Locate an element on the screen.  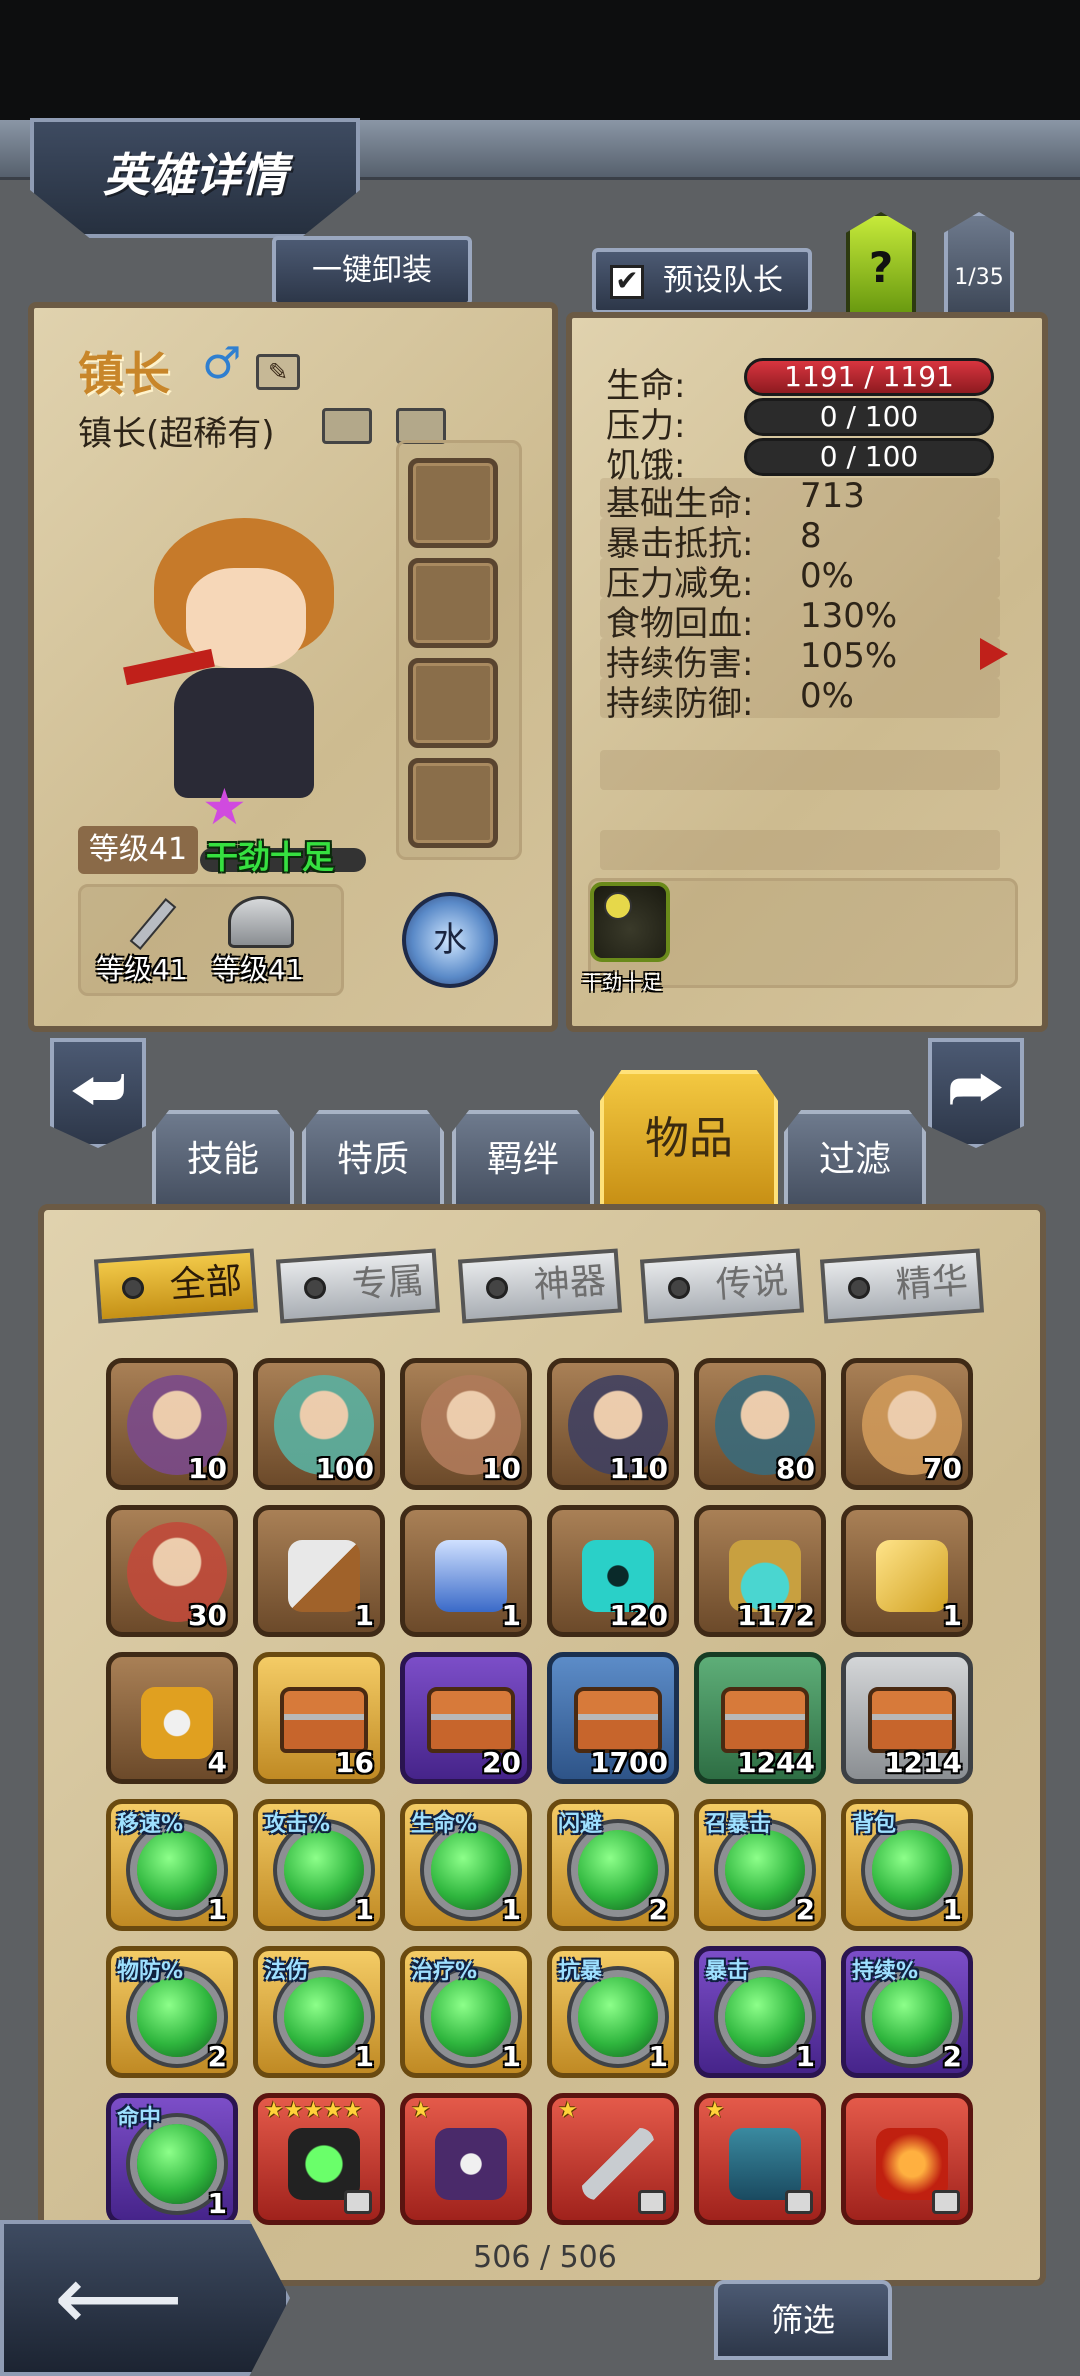
item-slot-chest: 20 is located at coordinates (466, 1718).